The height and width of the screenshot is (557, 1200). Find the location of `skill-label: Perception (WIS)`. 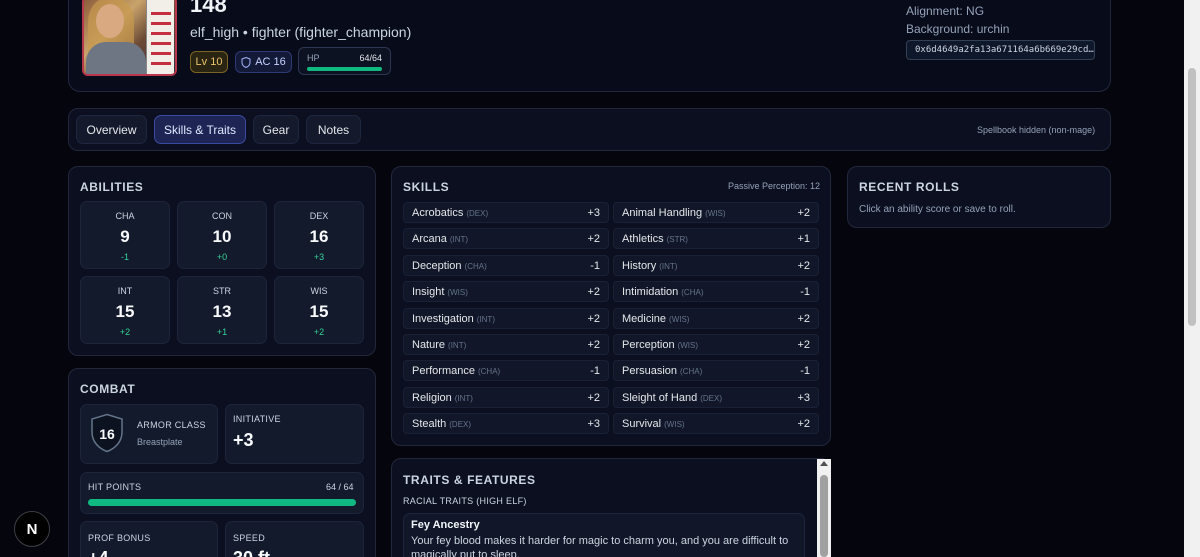

skill-label: Perception (WIS) is located at coordinates (660, 345).